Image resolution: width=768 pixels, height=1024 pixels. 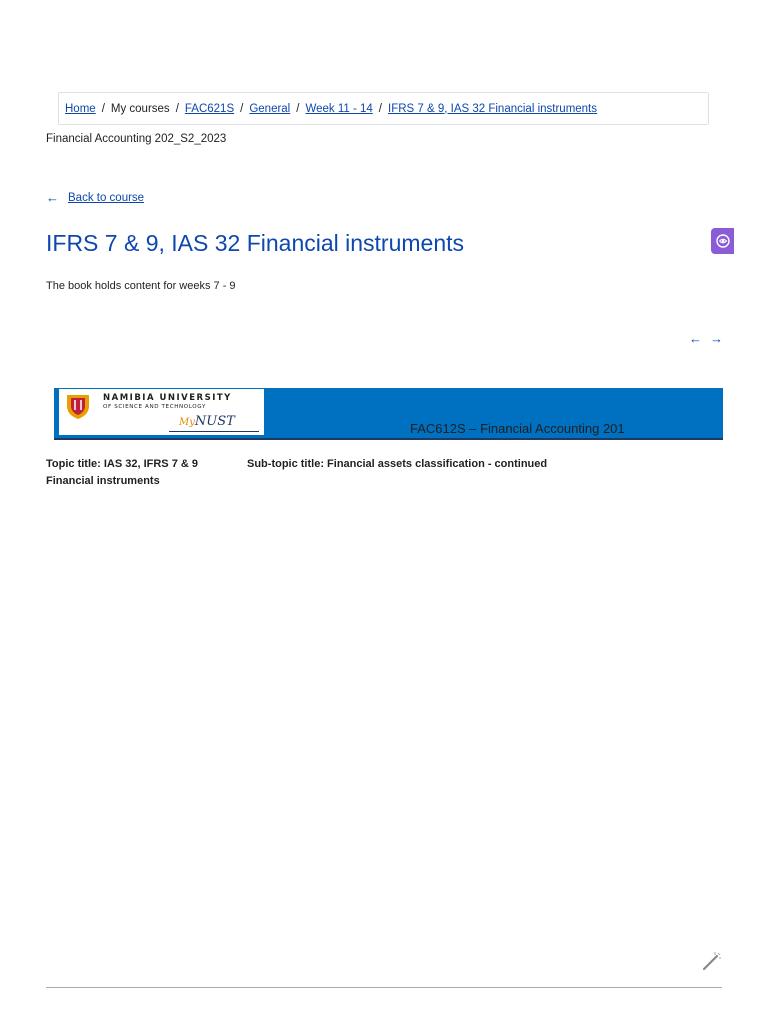 I want to click on breadcrumb-my-courses: My courses, so click(x=140, y=108).